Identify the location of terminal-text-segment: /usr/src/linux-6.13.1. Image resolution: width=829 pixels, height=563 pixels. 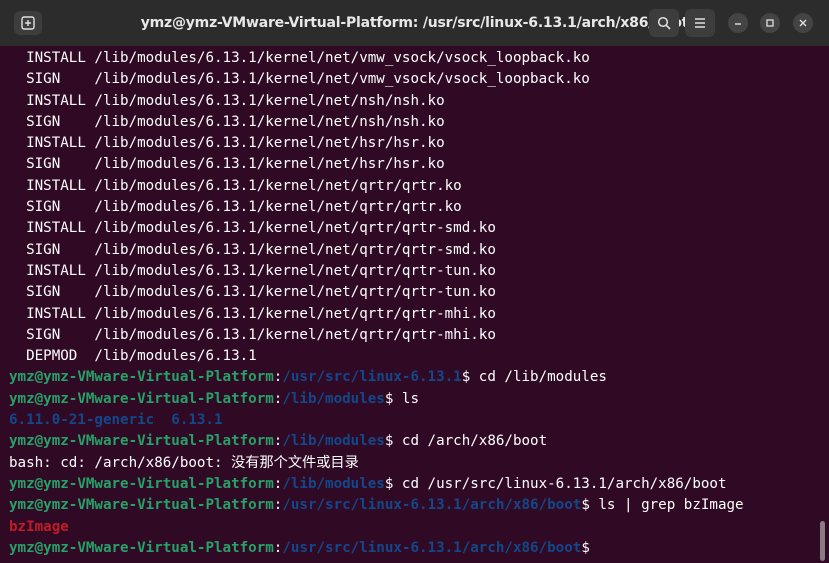
(372, 377).